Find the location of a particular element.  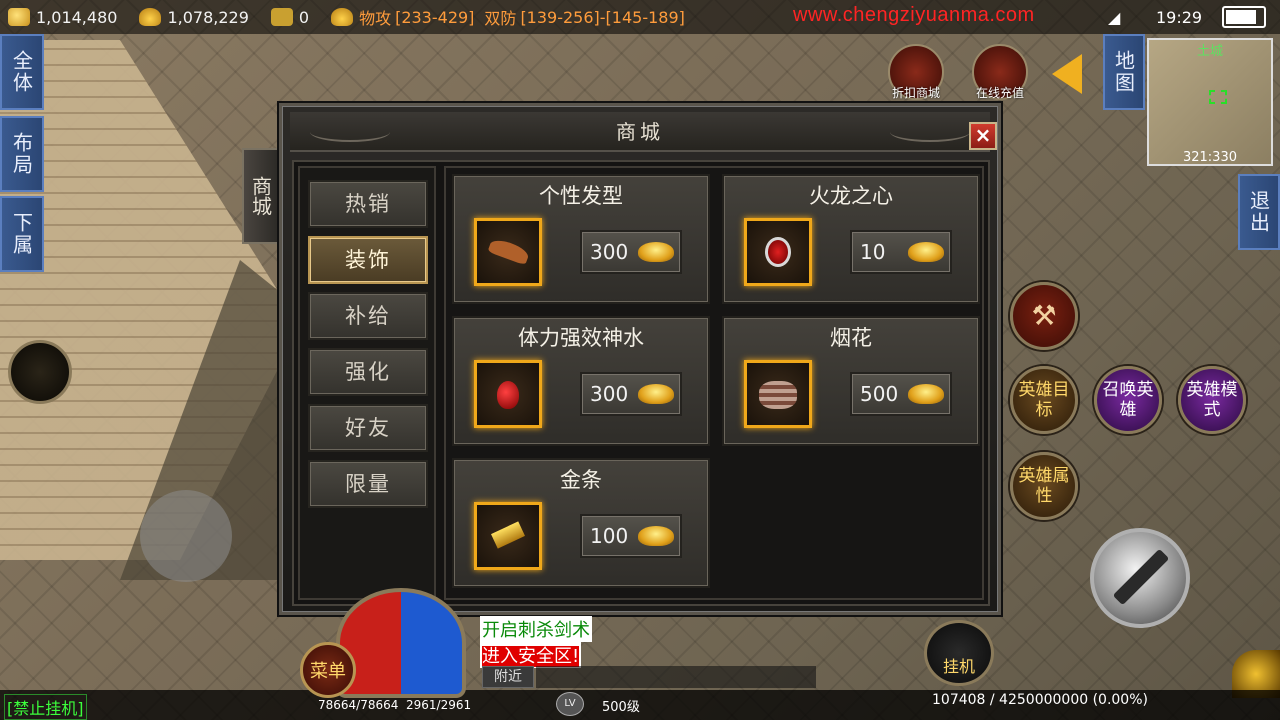

shop-item: 火龙之心 10 is located at coordinates (851, 239).